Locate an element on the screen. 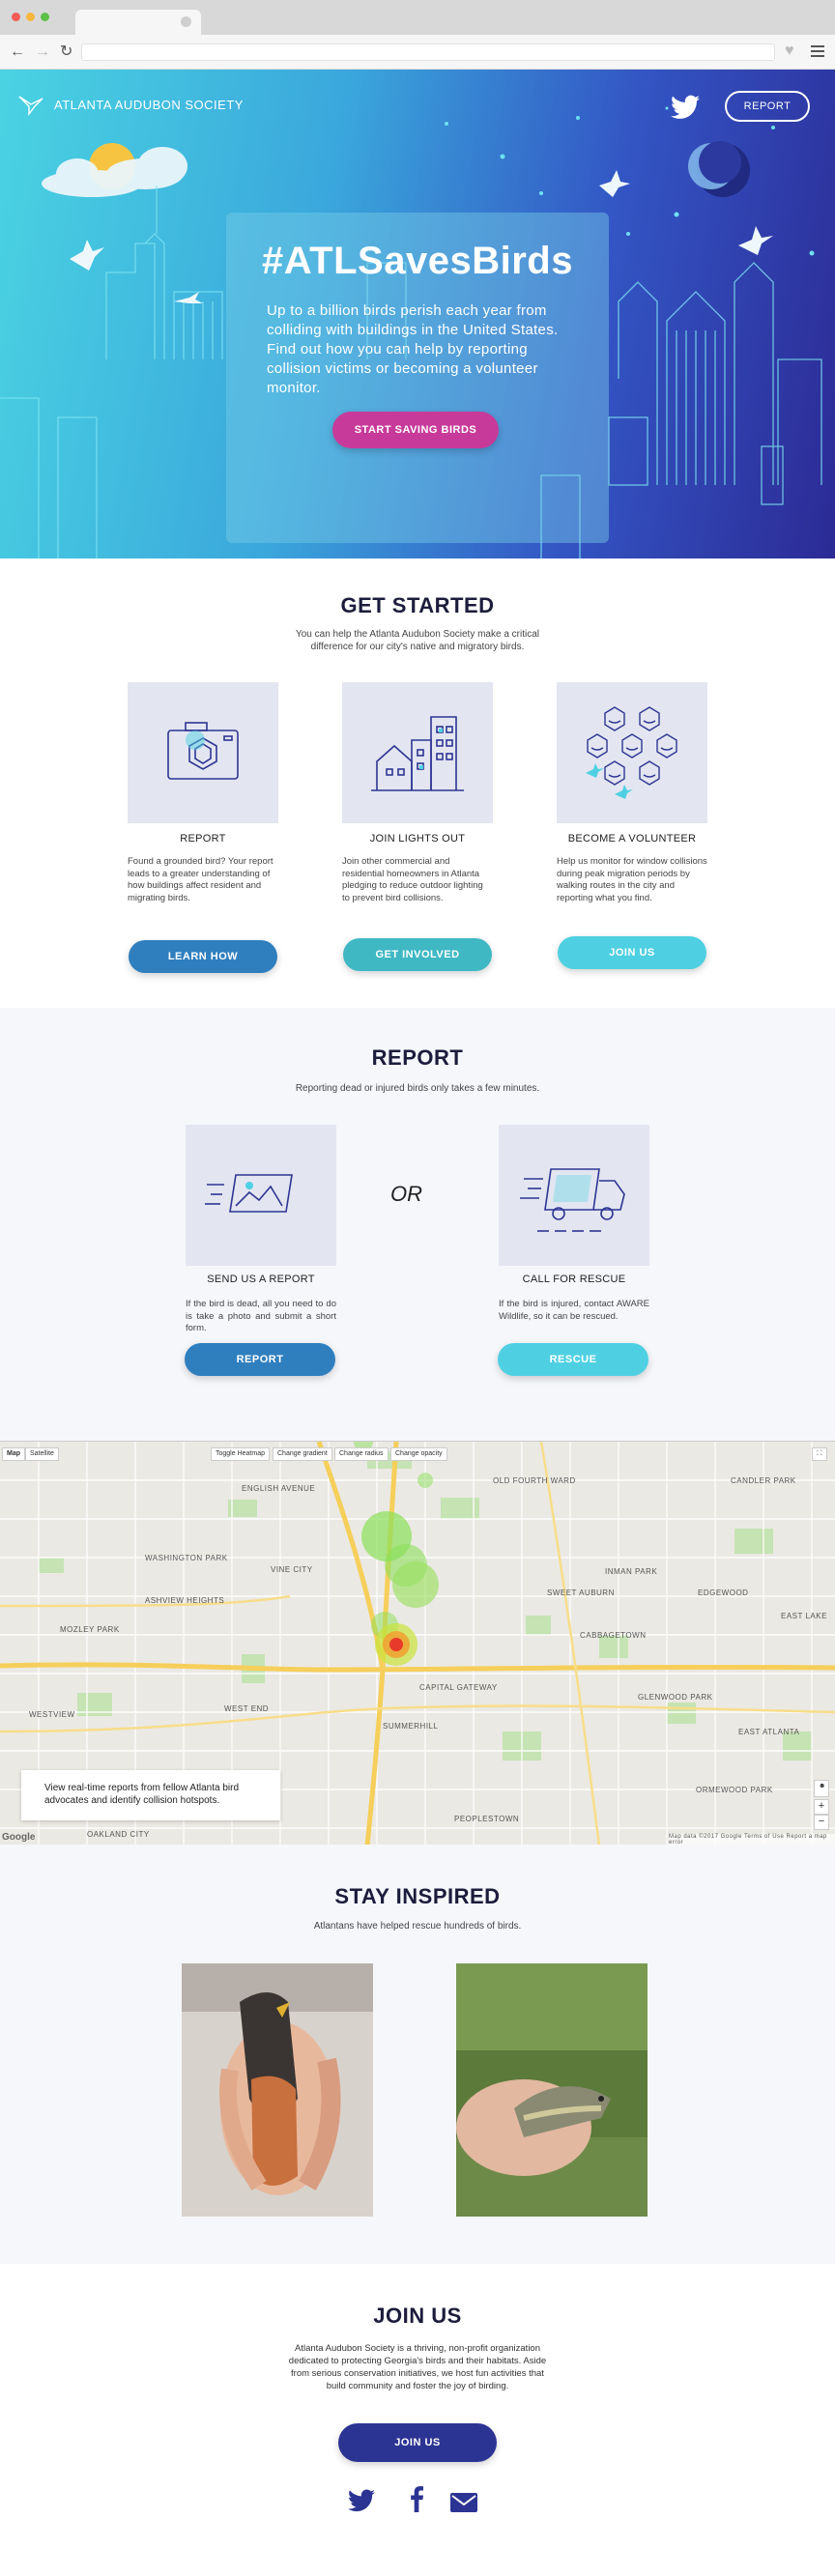 The image size is (835, 2576). rescued-robin-photo is located at coordinates (277, 2090).